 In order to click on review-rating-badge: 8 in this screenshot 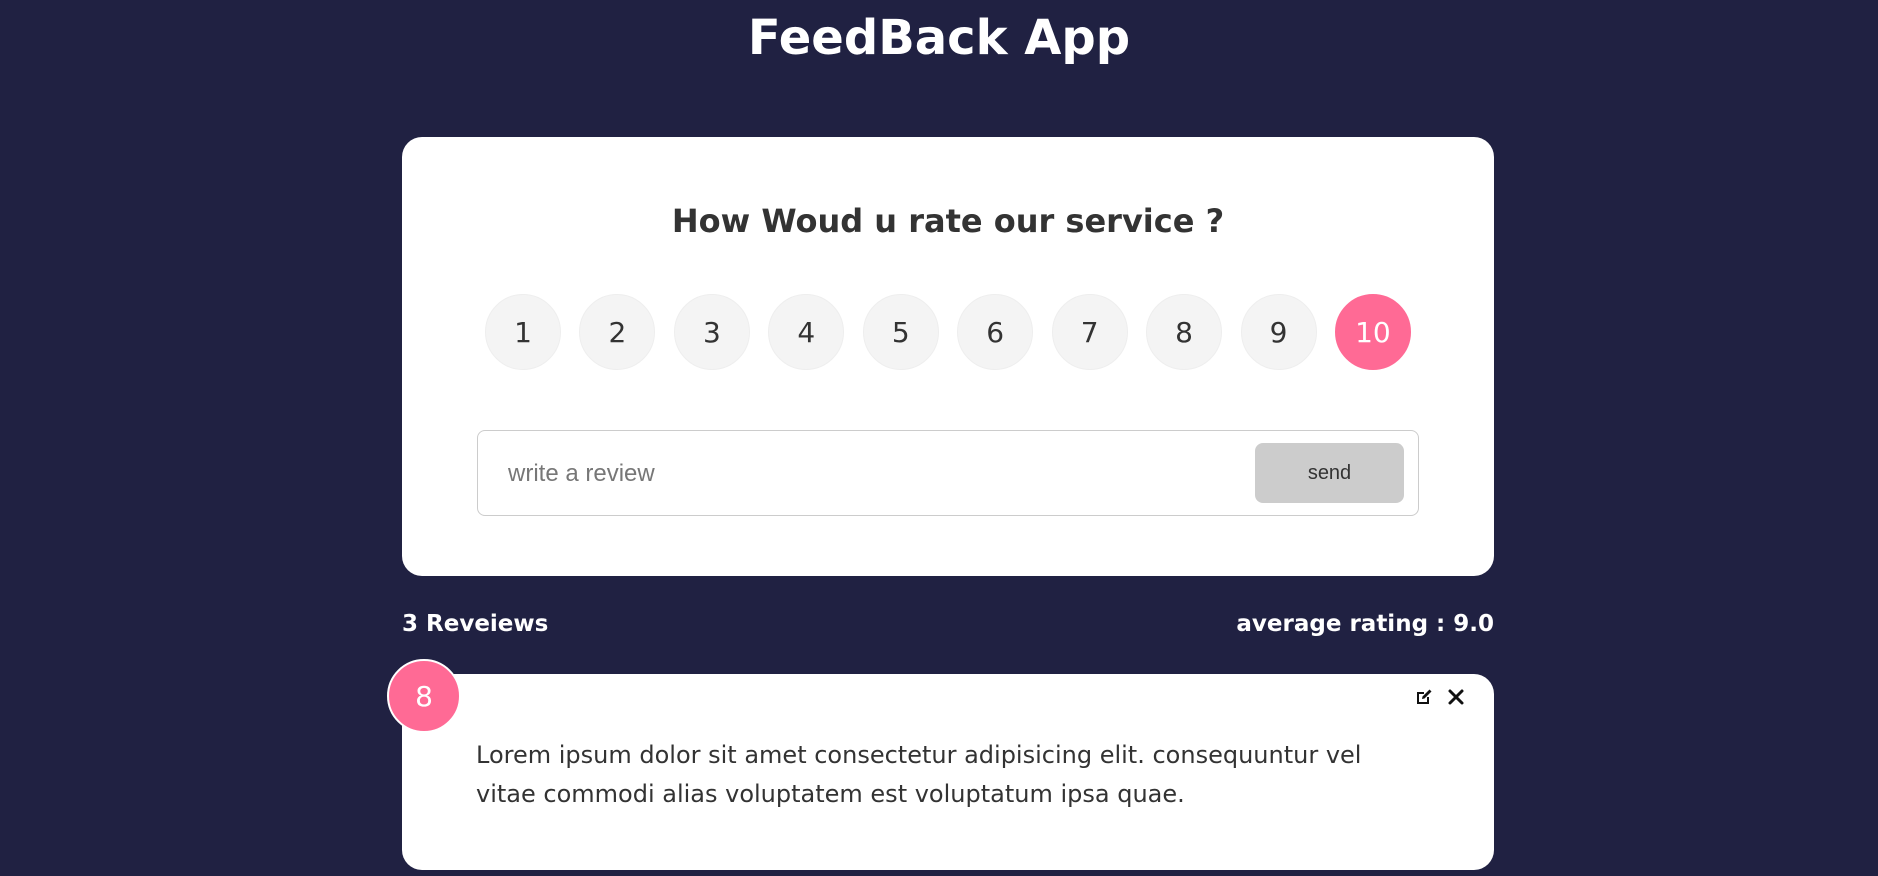, I will do `click(424, 696)`.